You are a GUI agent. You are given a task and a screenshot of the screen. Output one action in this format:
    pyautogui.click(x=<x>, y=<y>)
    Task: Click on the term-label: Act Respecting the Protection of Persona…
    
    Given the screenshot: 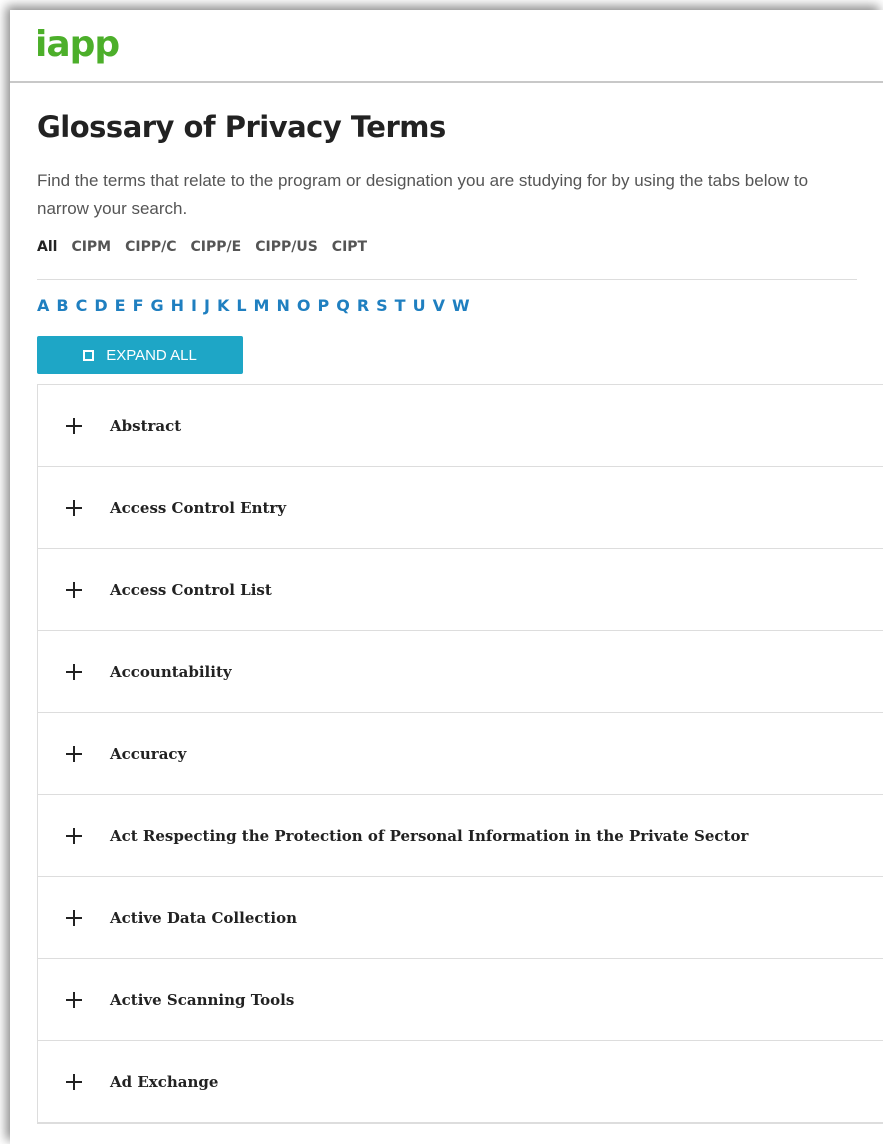 What is the action you would take?
    pyautogui.click(x=429, y=835)
    